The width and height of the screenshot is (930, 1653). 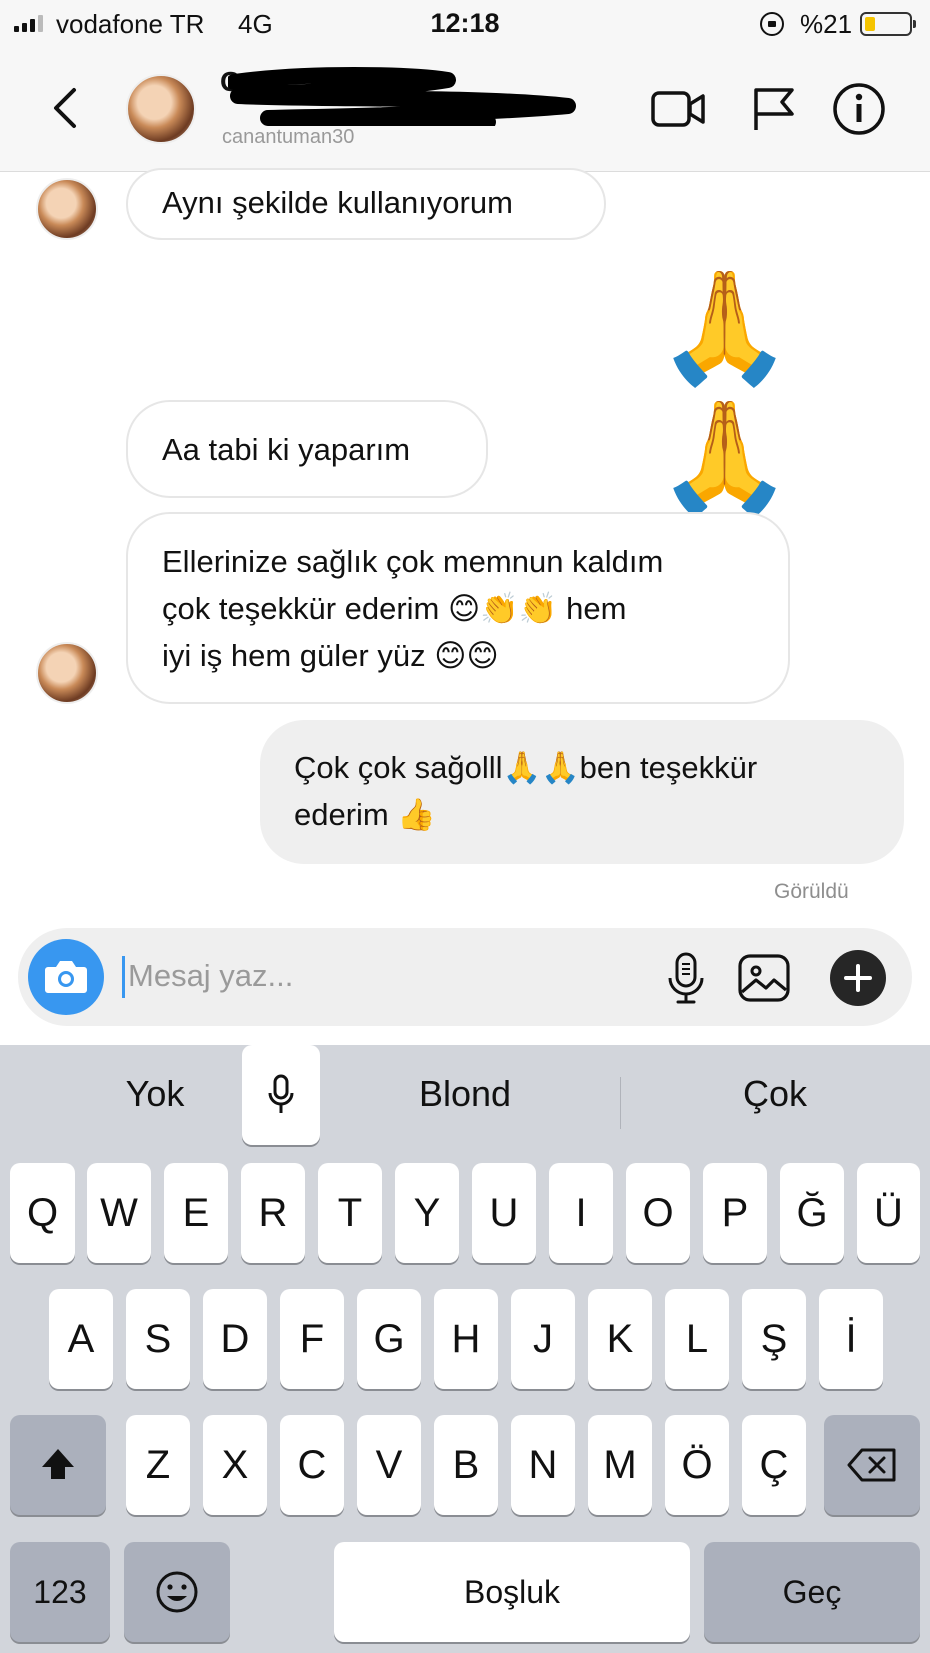 What do you see at coordinates (776, 109) in the screenshot?
I see `flag-icon` at bounding box center [776, 109].